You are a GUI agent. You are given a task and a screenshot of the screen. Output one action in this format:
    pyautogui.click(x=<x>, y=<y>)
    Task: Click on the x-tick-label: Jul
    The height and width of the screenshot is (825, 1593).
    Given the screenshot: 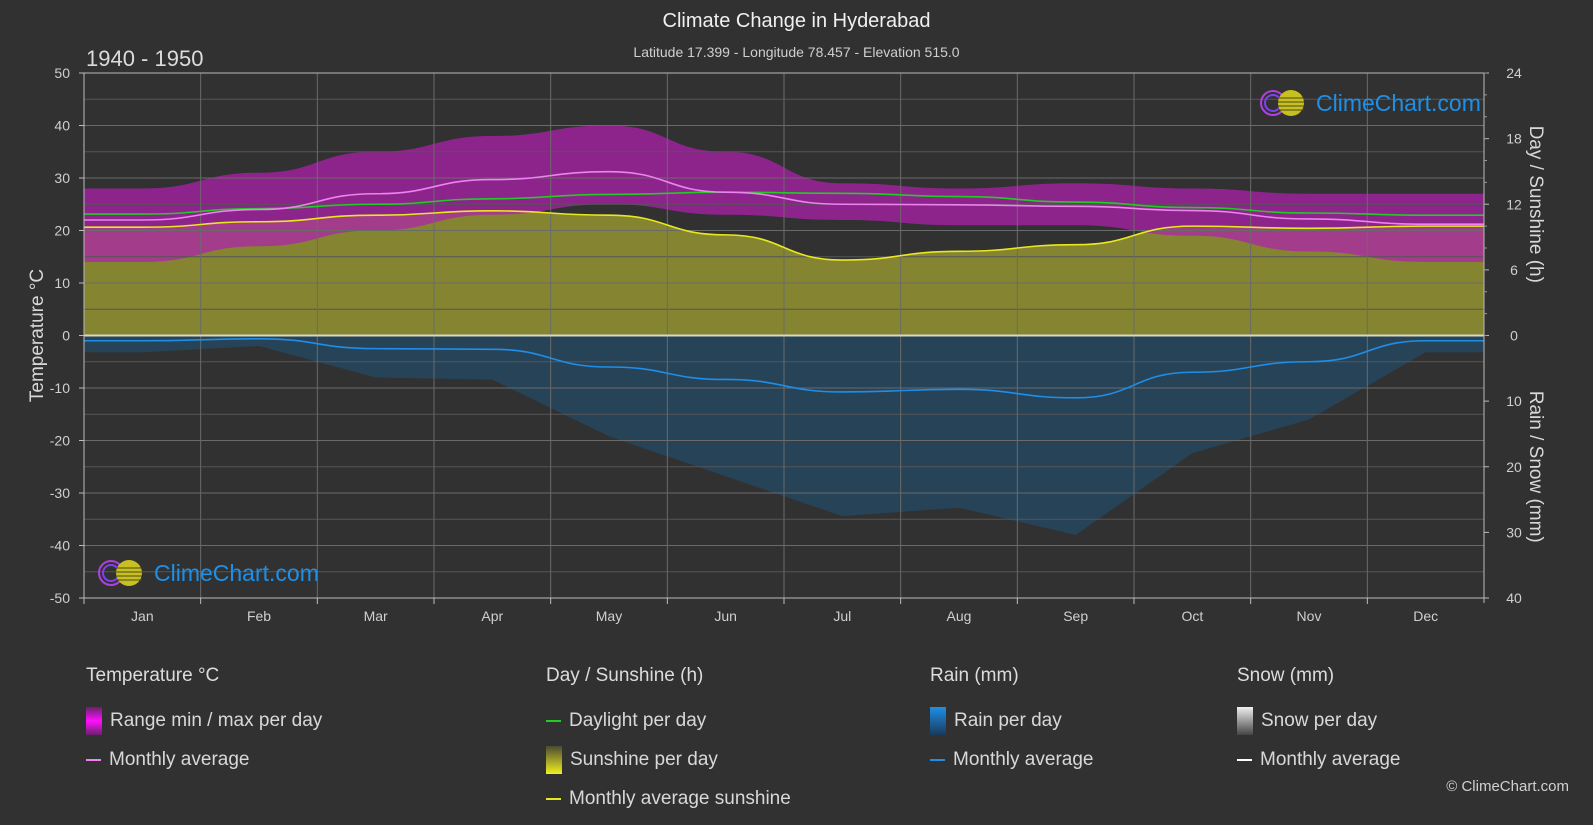 What is the action you would take?
    pyautogui.click(x=842, y=616)
    